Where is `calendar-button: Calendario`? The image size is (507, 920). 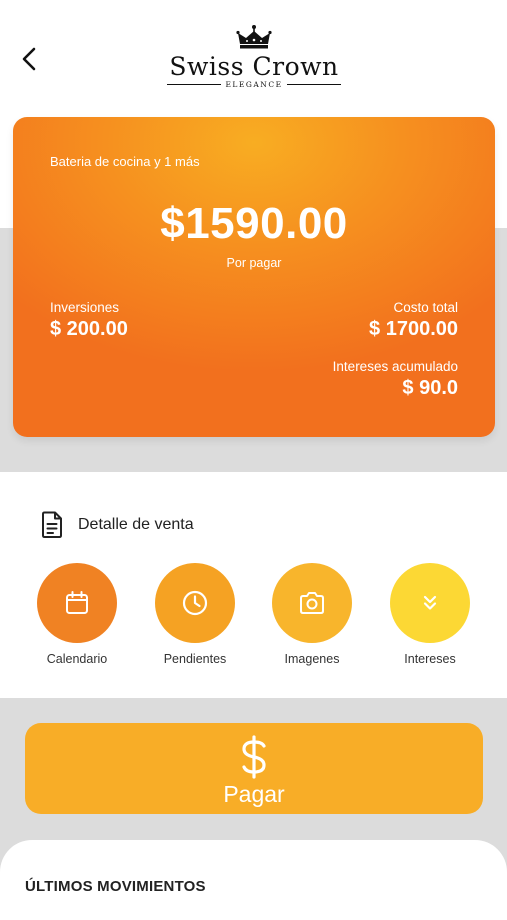
calendar-button: Calendario is located at coordinates (77, 614).